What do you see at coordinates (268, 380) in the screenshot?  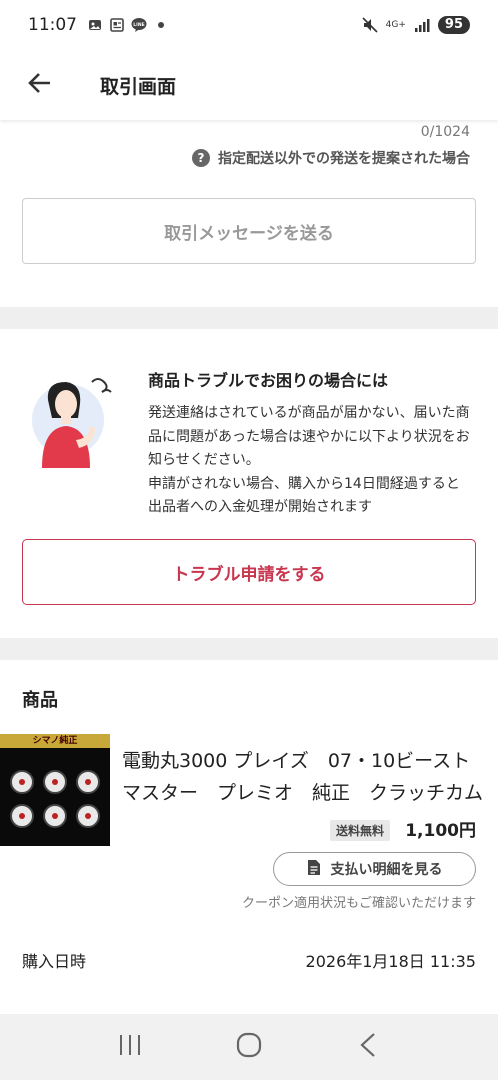 I see `trouble-title: 商品トラブルでお困りの場合には` at bounding box center [268, 380].